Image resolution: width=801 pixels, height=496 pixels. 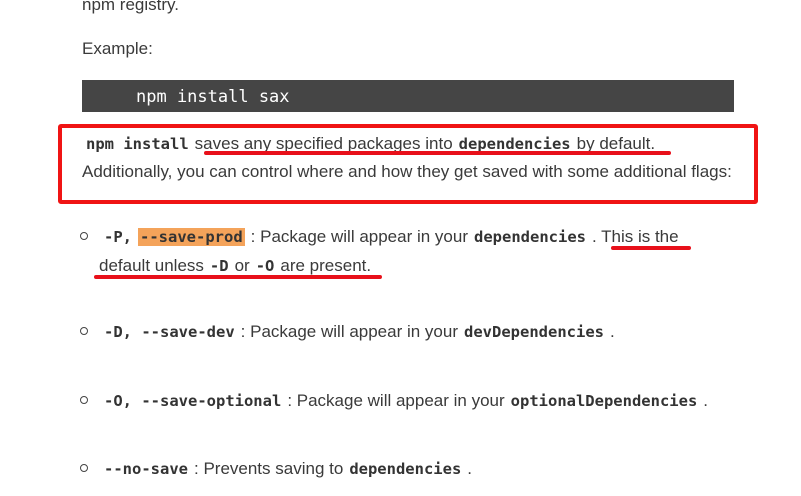 I want to click on flag-d-code: -D, so click(x=219, y=266).